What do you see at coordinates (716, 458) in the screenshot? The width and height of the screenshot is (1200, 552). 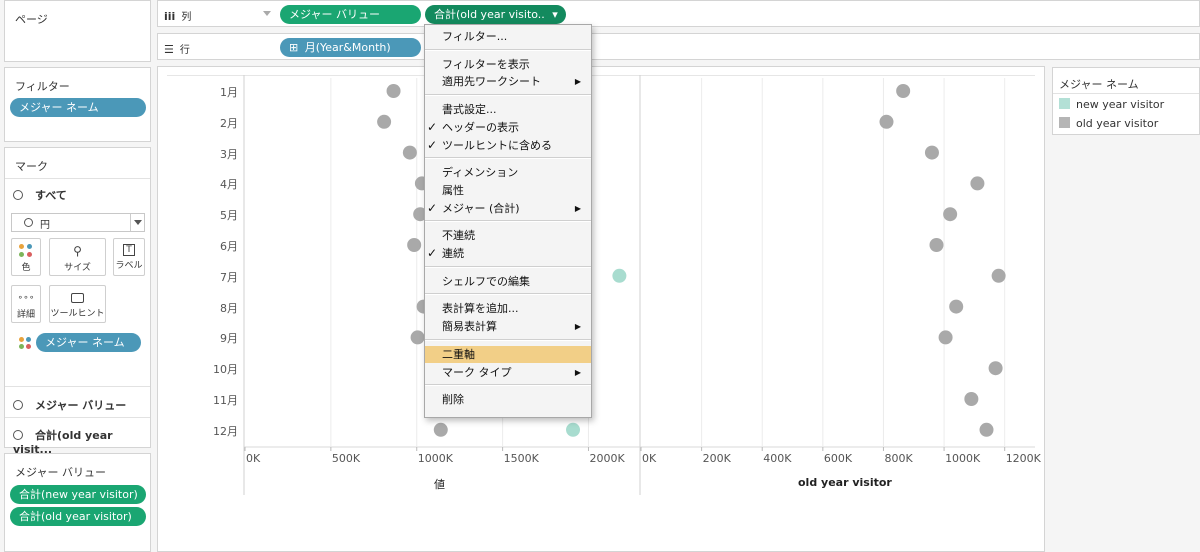 I see `axis-tick-label: 200K` at bounding box center [716, 458].